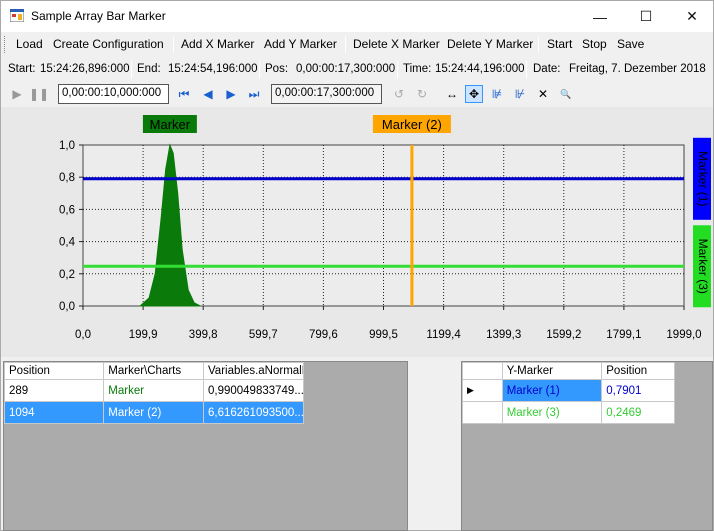 The image size is (714, 531). I want to click on zoom-max-icon: 🔍, so click(566, 94).